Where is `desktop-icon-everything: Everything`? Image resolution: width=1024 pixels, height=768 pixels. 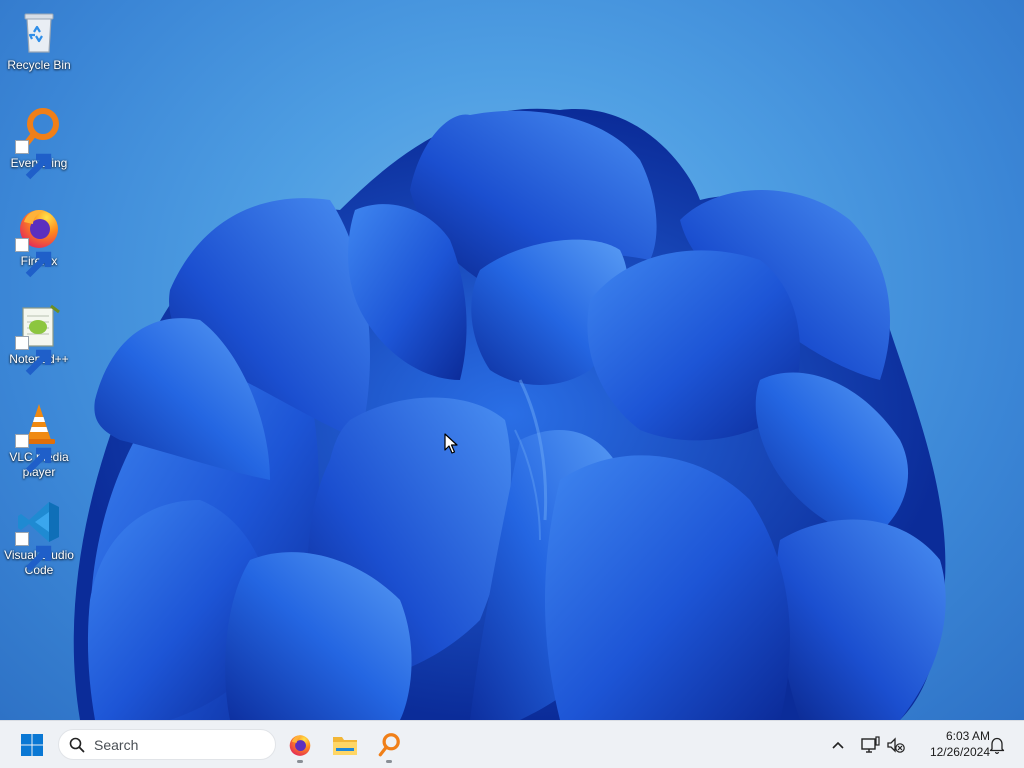 desktop-icon-everything: Everything is located at coordinates (39, 143).